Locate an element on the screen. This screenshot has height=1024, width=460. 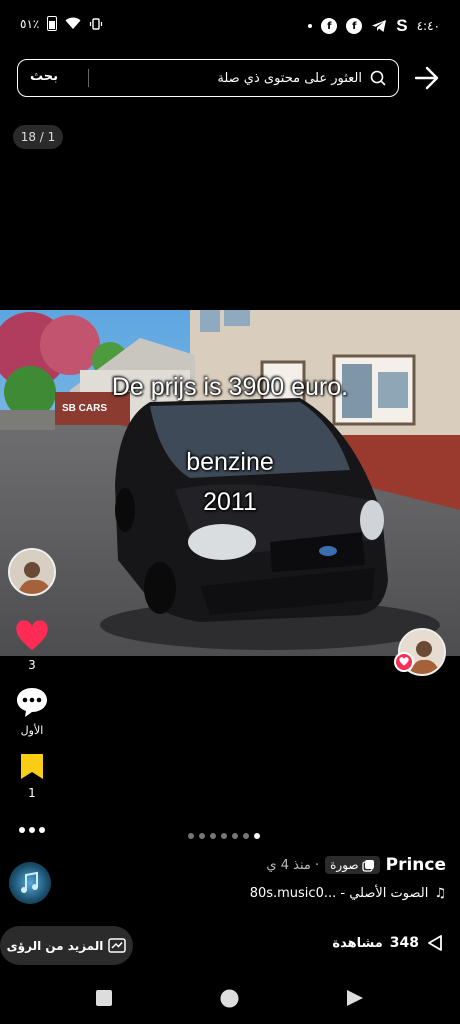
comment-icon is located at coordinates (32, 702).